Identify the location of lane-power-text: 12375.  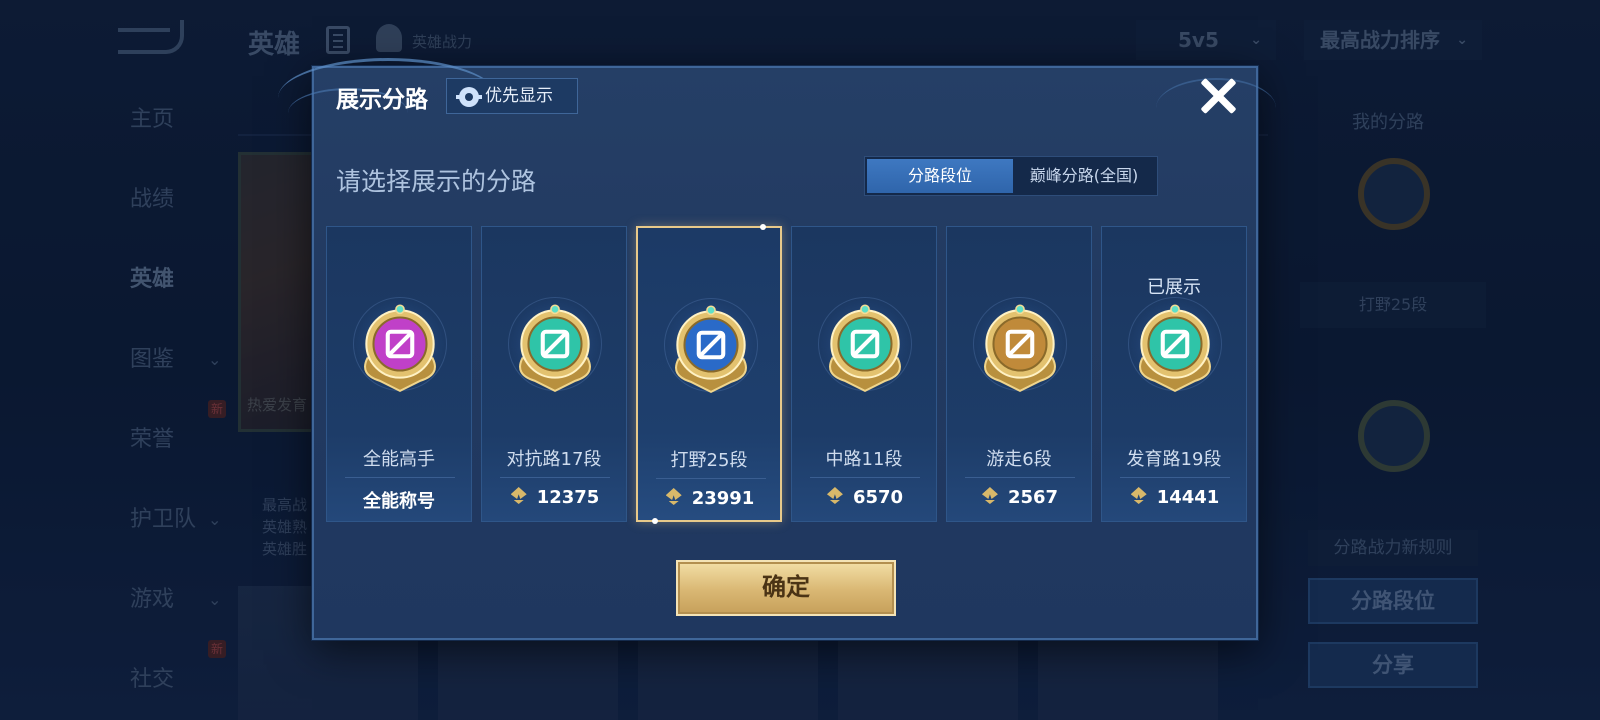
(568, 497).